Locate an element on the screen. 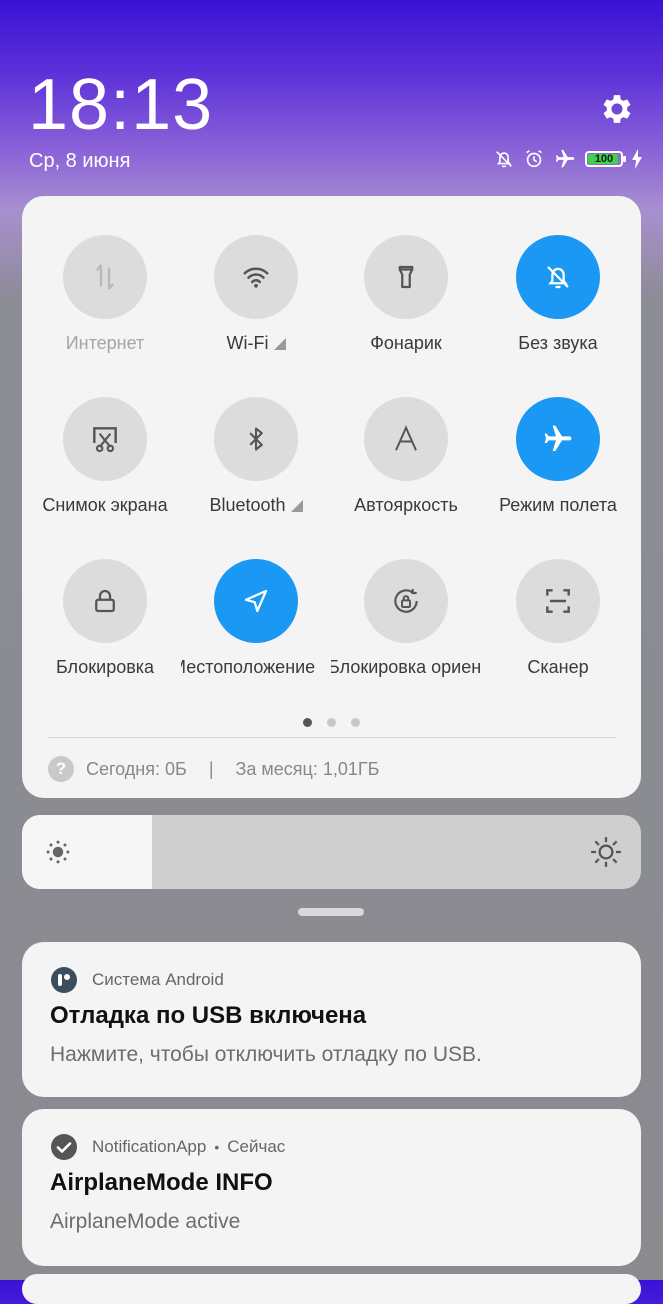 The width and height of the screenshot is (663, 1304). lock-icon is located at coordinates (105, 601).